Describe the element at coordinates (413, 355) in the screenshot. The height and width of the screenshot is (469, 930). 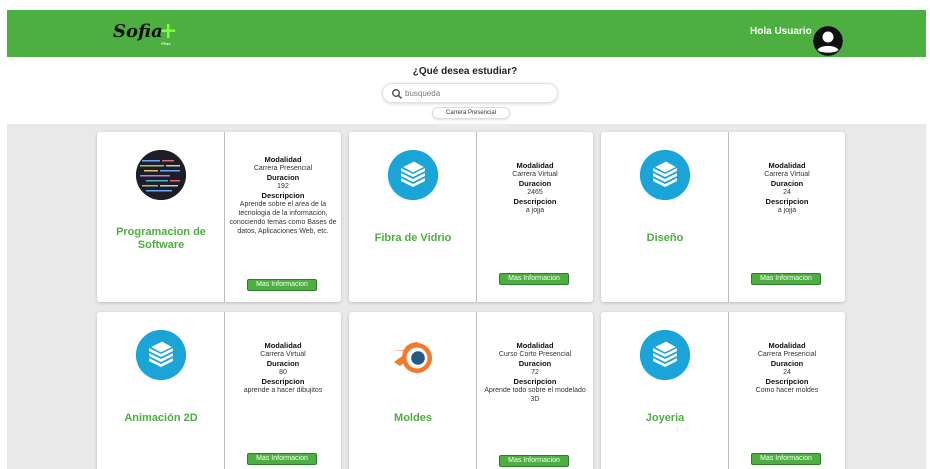
I see `blender-logo-icon` at that location.